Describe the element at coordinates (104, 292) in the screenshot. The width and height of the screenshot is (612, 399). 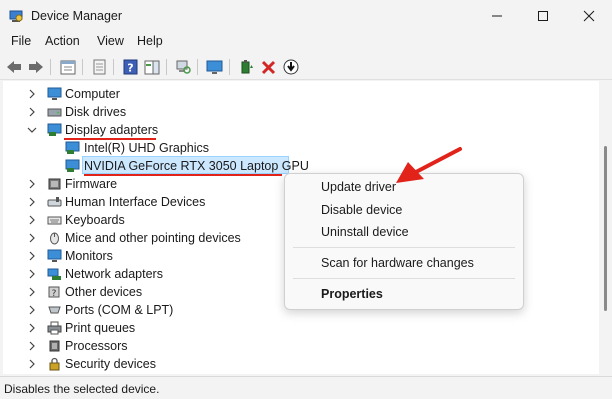
I see `tree-item-label: Other devices` at that location.